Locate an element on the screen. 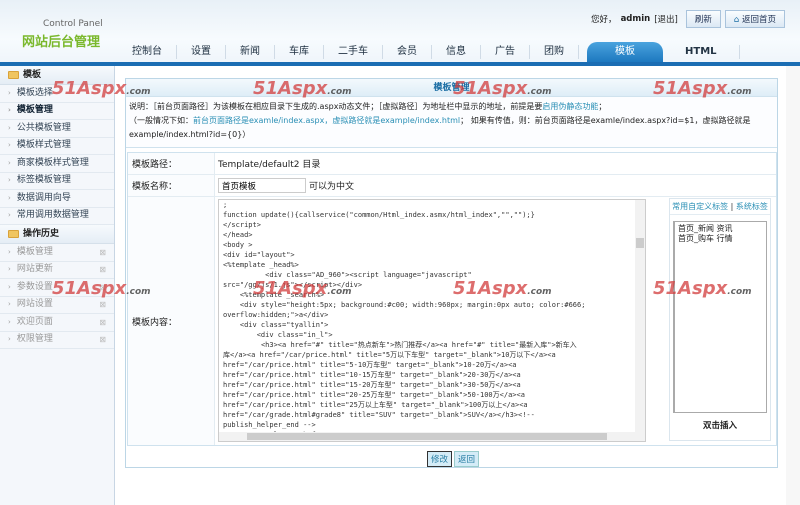 Image resolution: width=800 pixels, height=505 pixels. path-value: Template/default2 目录 is located at coordinates (269, 165).